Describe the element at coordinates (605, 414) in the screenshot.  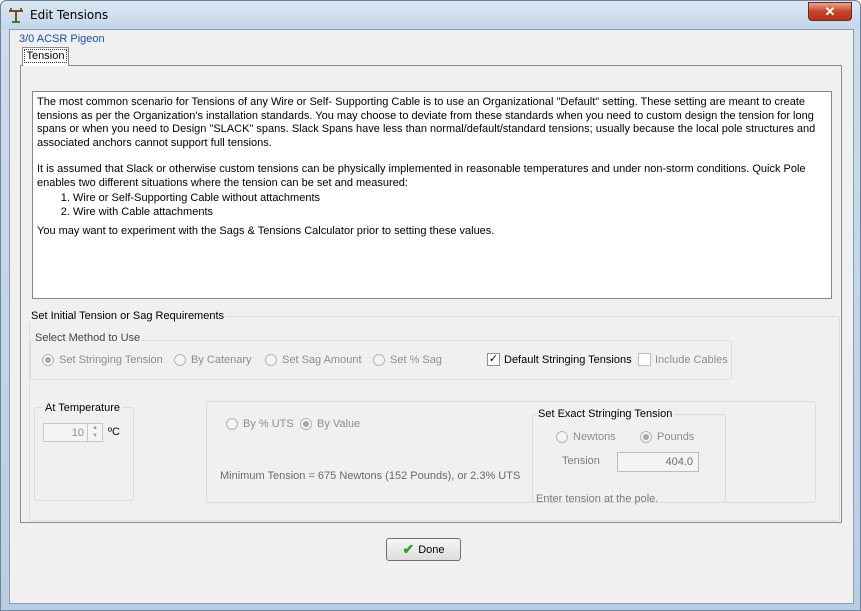
I see `exact-tension-group-label: Set Exact Stringing Tension` at that location.